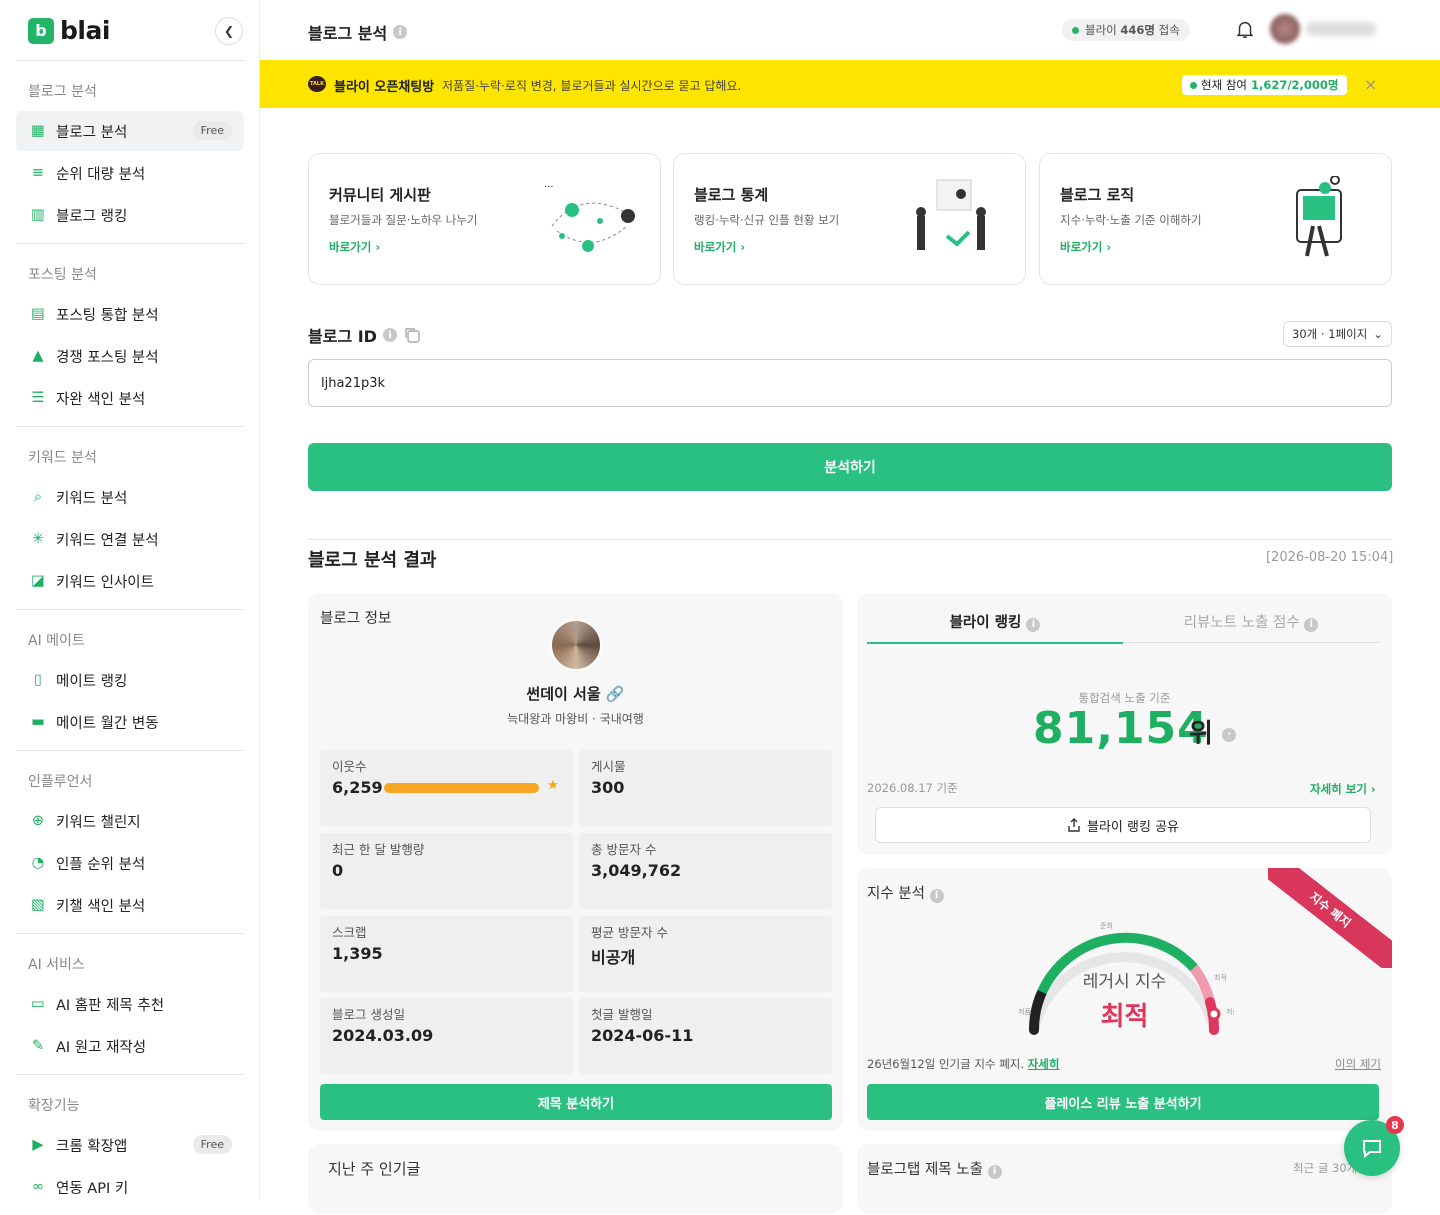 This screenshot has height=1215, width=1440. Describe the element at coordinates (1123, 1102) in the screenshot. I see `places-review-analysis-button: 플레이스 리뷰 노출 분석하기` at that location.